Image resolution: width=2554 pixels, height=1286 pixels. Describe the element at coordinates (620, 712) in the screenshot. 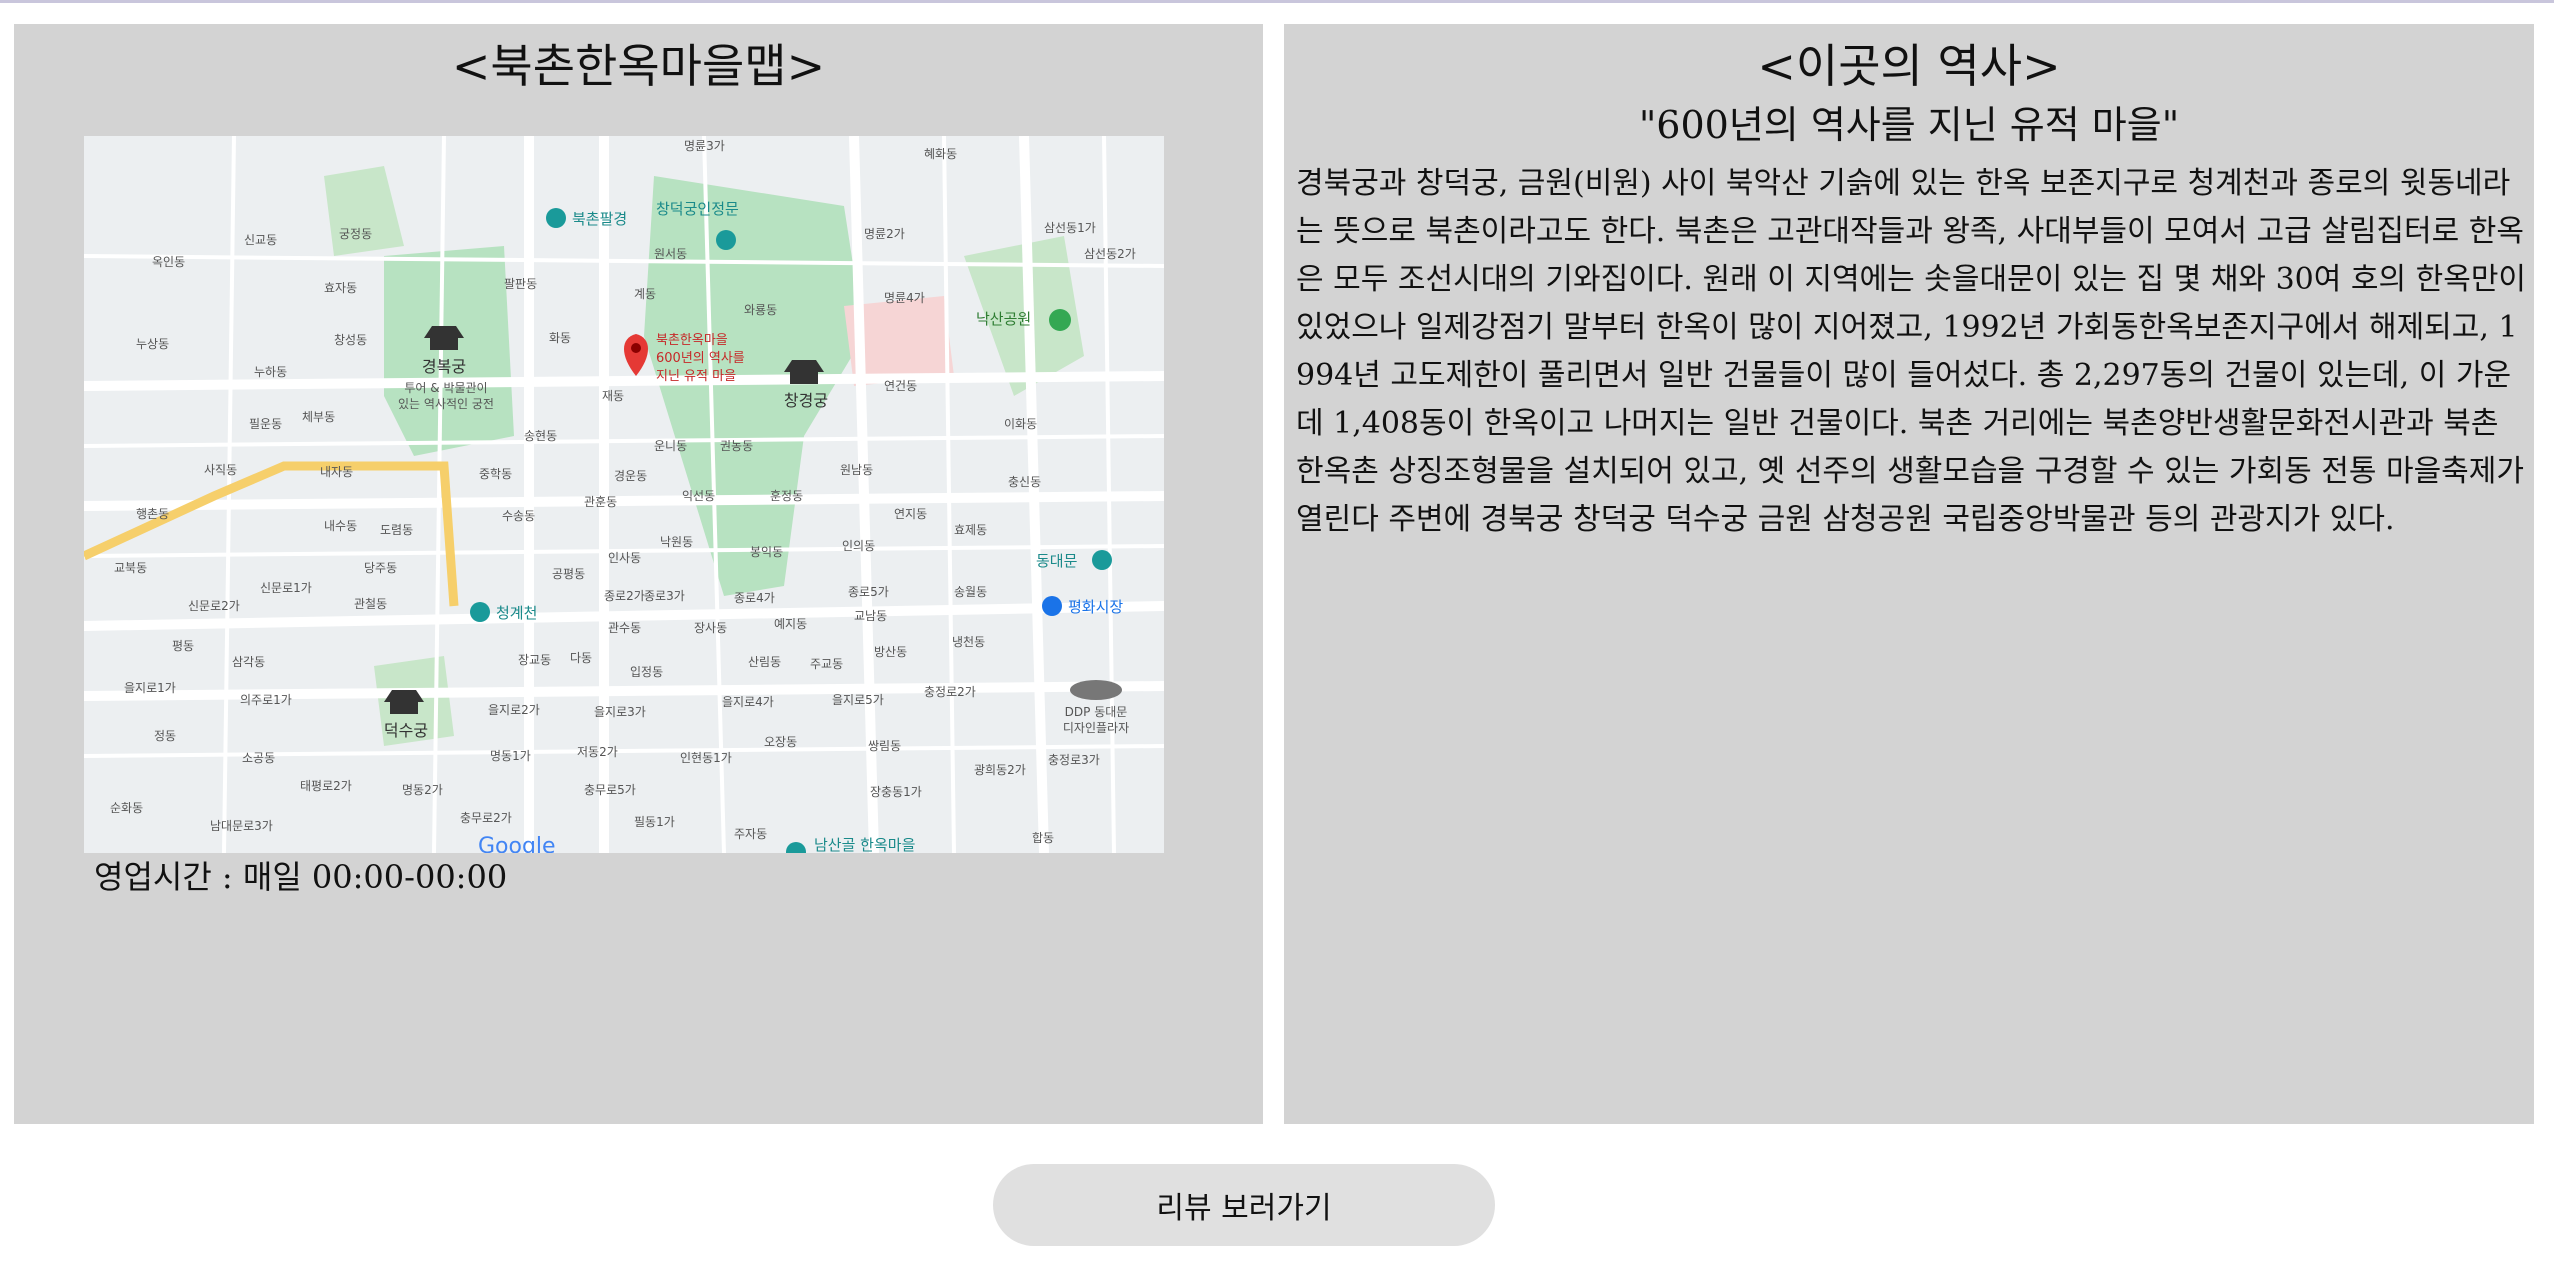

I see `district-label: 을지로3가` at that location.